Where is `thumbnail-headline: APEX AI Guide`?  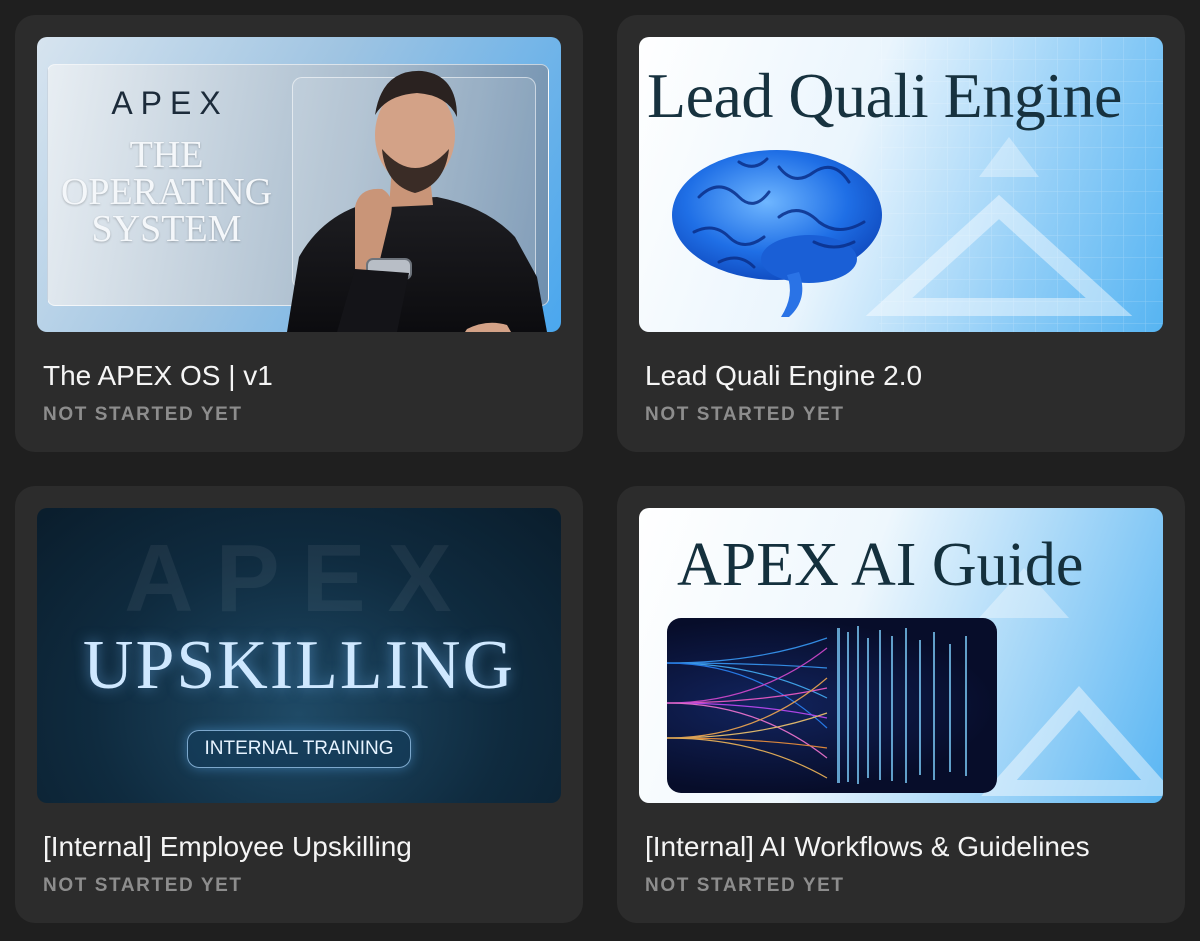
thumbnail-headline: APEX AI Guide is located at coordinates (880, 565).